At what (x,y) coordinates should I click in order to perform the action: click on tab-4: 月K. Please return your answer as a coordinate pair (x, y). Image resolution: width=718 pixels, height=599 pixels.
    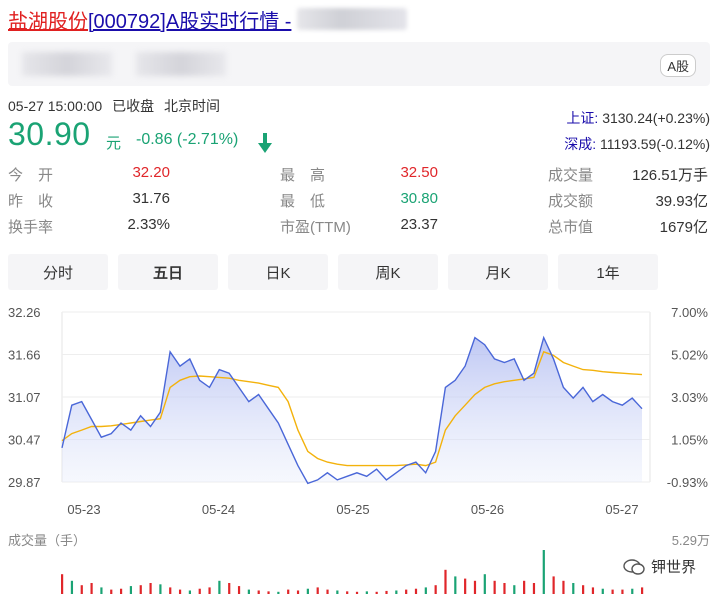
    Looking at the image, I should click on (498, 272).